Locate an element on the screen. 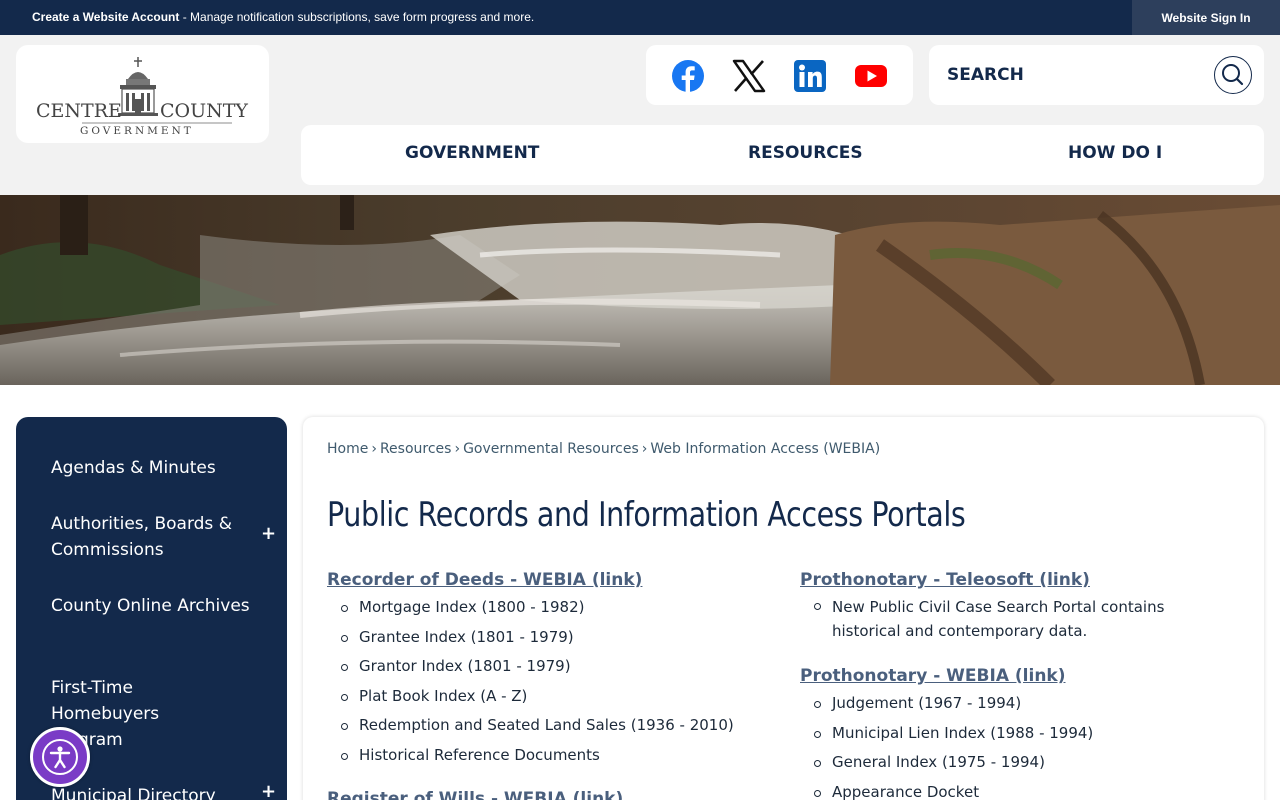 The width and height of the screenshot is (1280, 800). list-item: Grantor Index (1801 - 1979) is located at coordinates (559, 667).